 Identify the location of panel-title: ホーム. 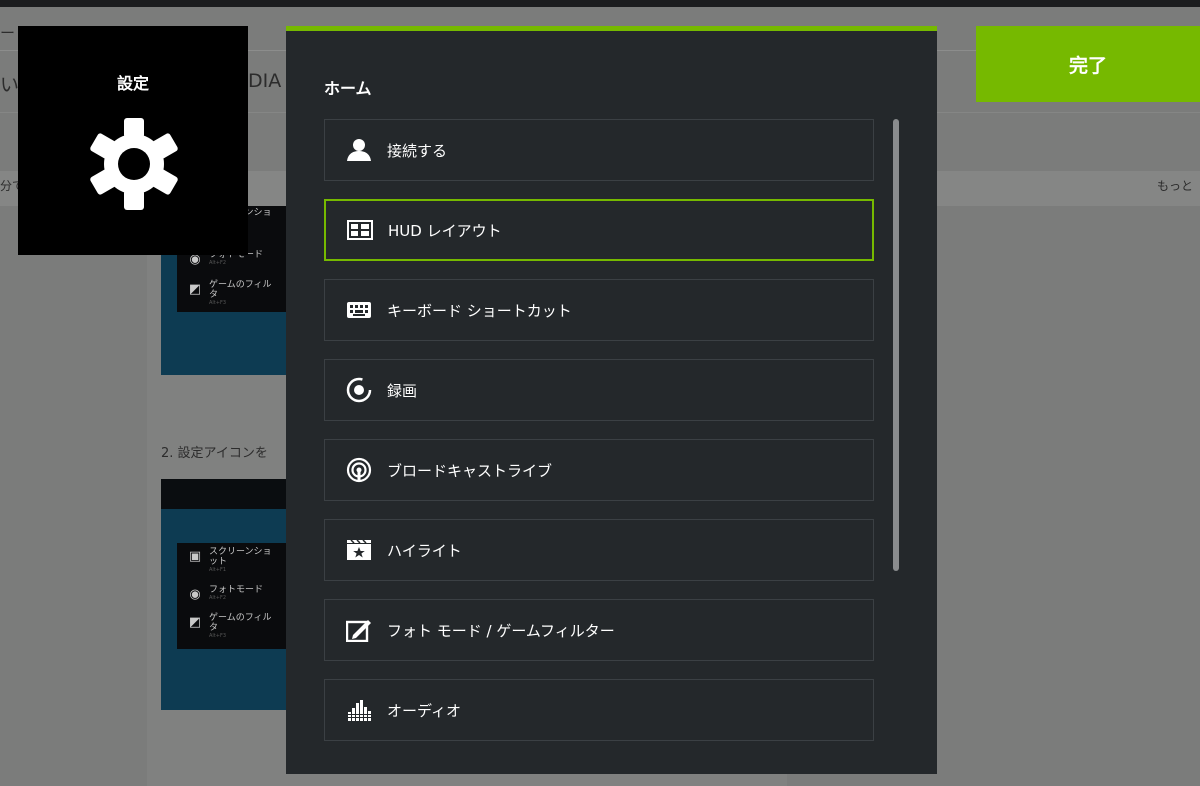
(348, 88).